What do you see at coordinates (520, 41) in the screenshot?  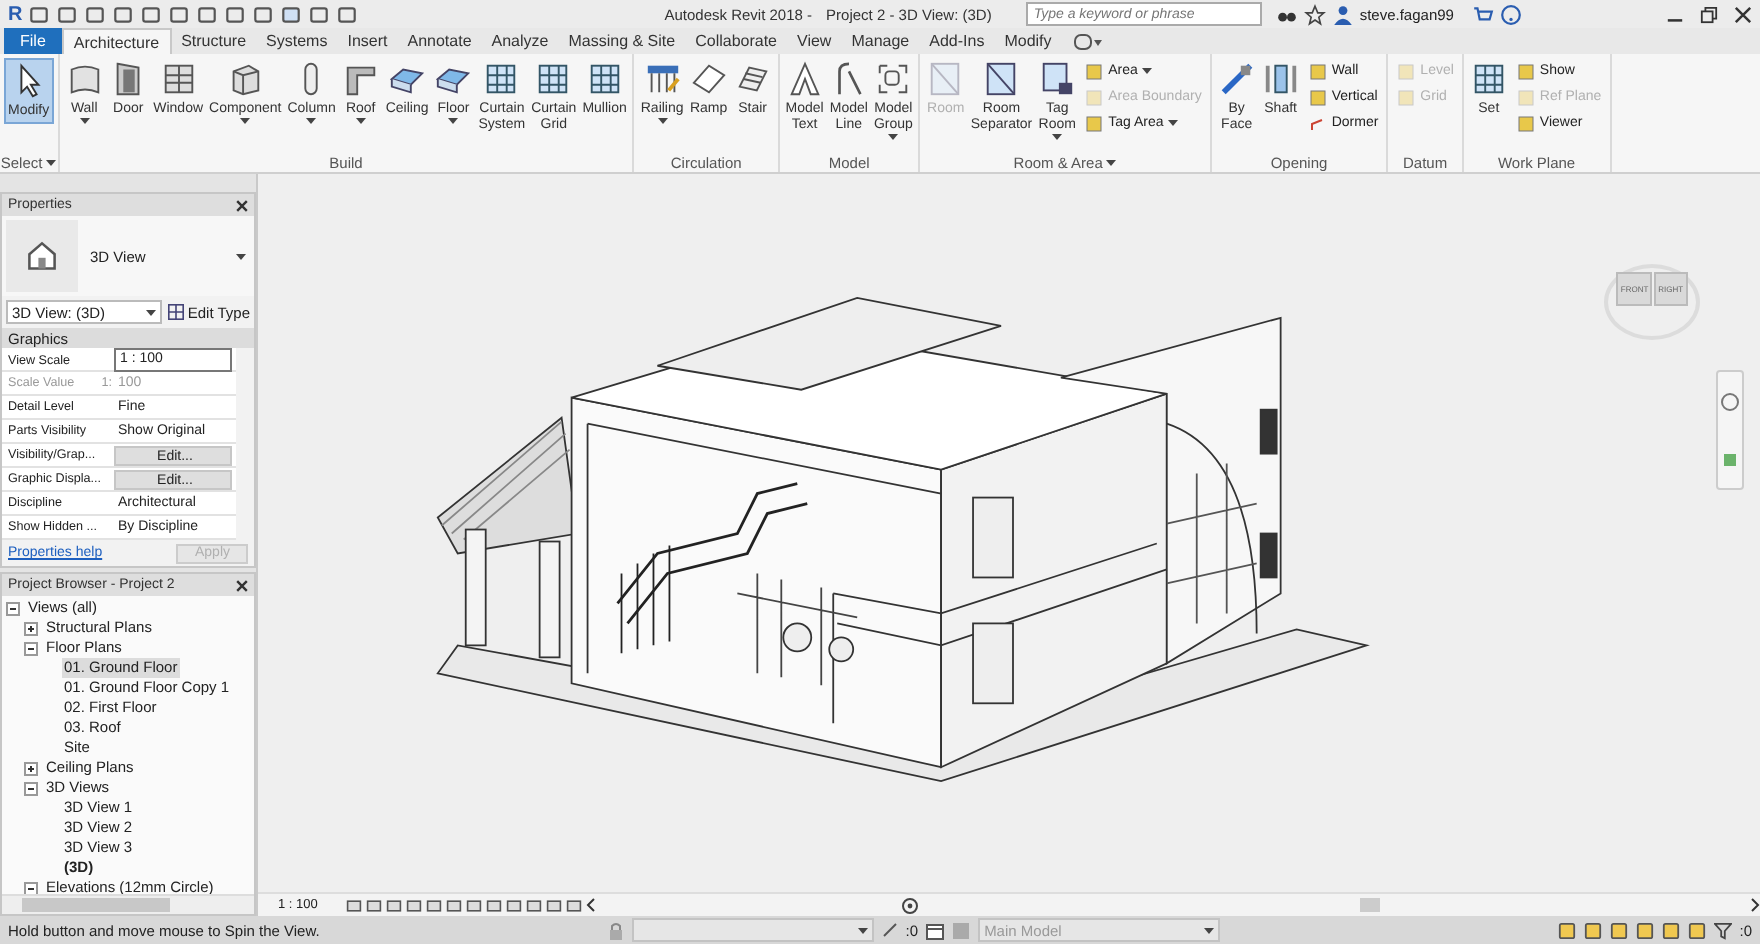 I see `ribbon-tab: Analyze` at bounding box center [520, 41].